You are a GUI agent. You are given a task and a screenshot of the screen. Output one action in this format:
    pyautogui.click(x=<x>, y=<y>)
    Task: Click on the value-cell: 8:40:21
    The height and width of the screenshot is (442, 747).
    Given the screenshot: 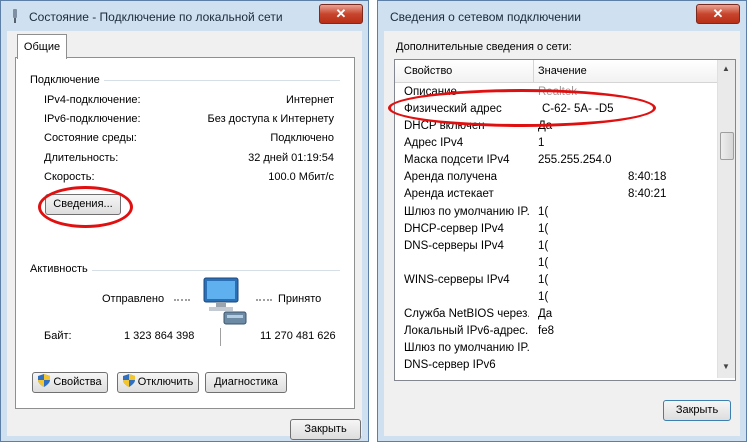 What is the action you would take?
    pyautogui.click(x=647, y=194)
    